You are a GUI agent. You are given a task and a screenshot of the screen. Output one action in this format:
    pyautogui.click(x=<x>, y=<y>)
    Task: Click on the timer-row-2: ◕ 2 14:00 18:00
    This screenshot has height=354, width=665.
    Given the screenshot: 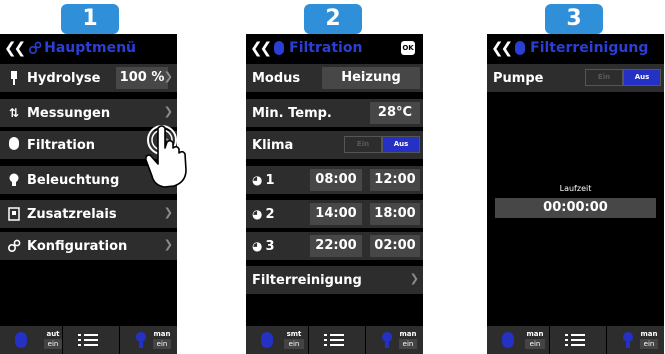 What is the action you would take?
    pyautogui.click(x=334, y=214)
    